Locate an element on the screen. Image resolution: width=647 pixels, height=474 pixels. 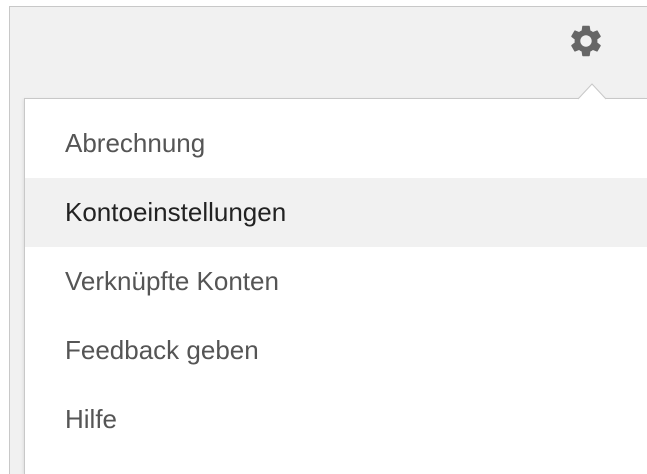
menu-item-label: Verknüpfte Konten is located at coordinates (172, 281).